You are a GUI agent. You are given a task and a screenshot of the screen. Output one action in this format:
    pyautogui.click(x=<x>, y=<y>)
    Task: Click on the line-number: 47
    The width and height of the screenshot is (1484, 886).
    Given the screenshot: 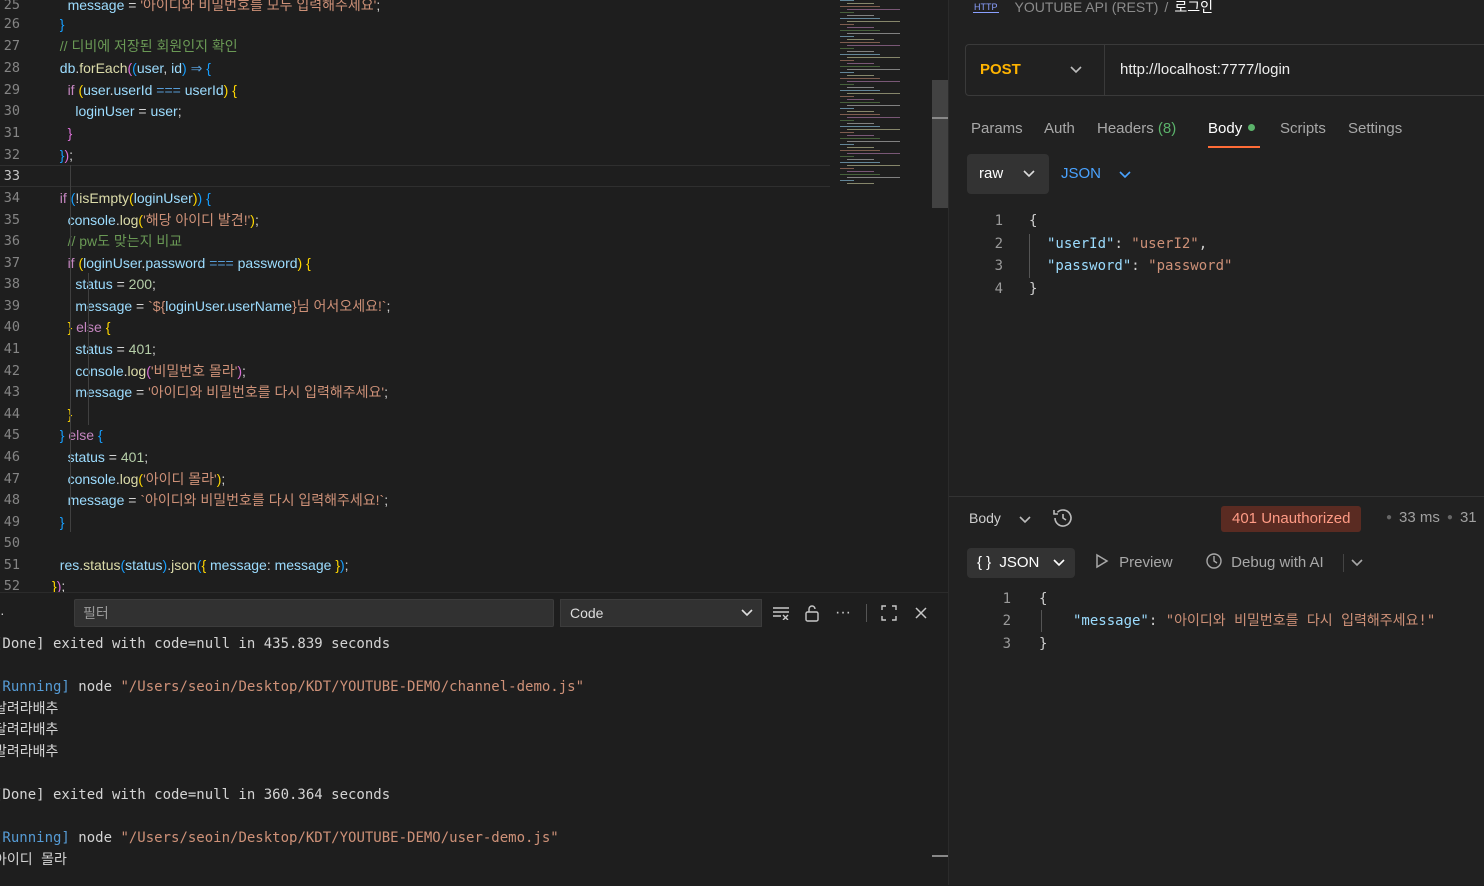 What is the action you would take?
    pyautogui.click(x=11, y=479)
    